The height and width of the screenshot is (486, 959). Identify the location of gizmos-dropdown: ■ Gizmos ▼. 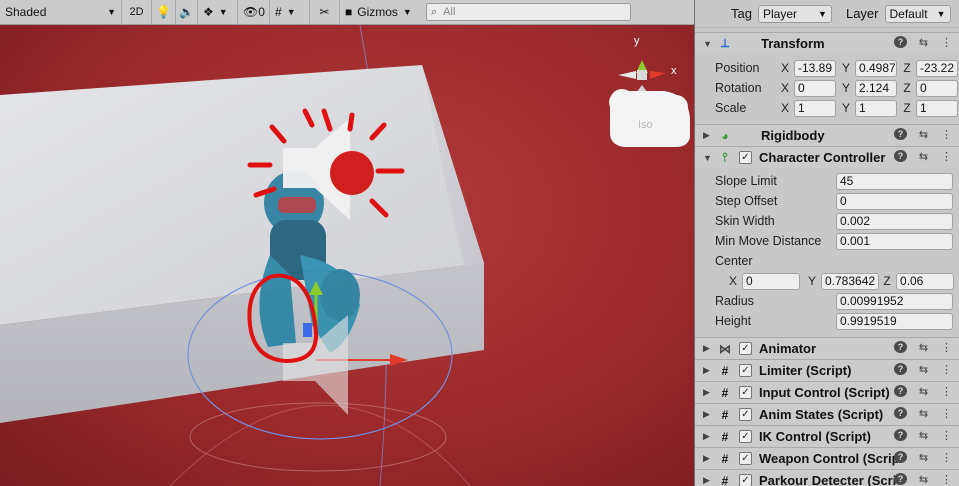
(381, 12).